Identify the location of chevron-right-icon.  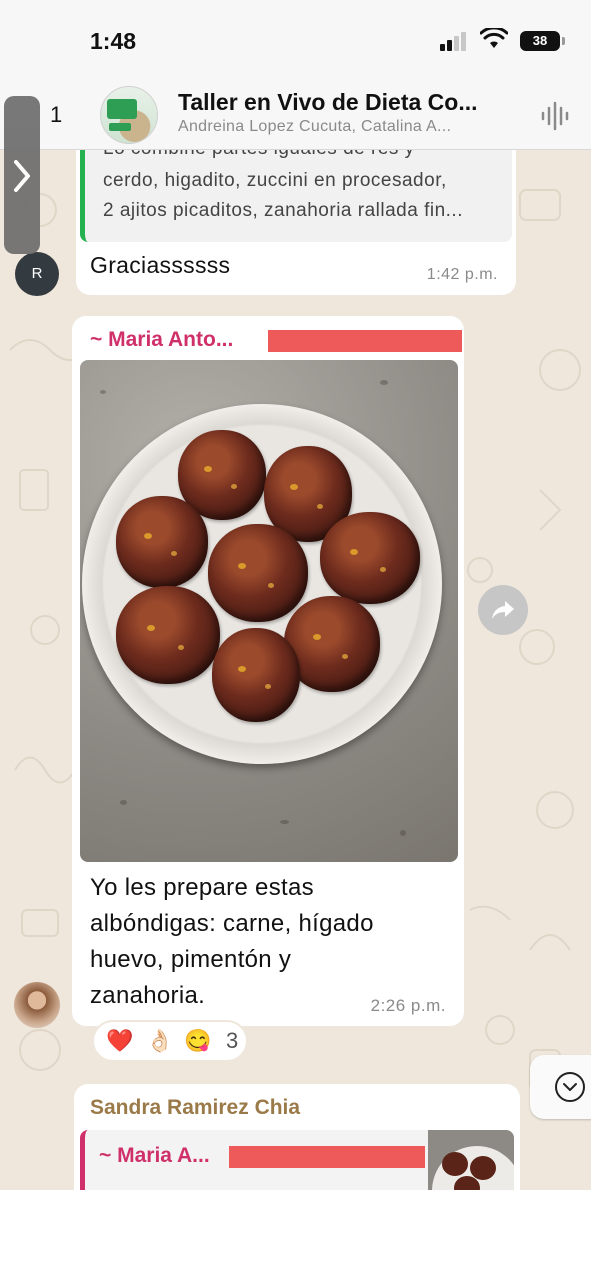
(22, 176).